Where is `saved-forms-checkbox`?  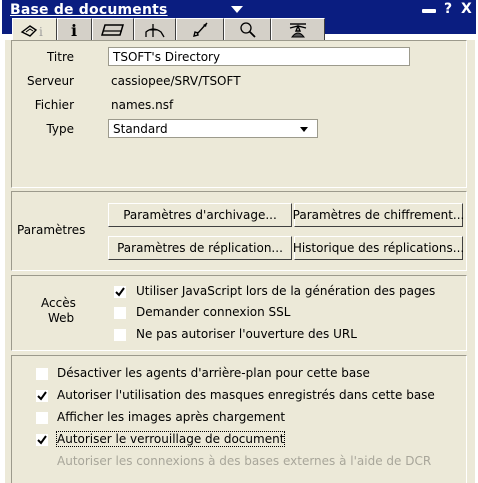 saved-forms-checkbox is located at coordinates (42, 396).